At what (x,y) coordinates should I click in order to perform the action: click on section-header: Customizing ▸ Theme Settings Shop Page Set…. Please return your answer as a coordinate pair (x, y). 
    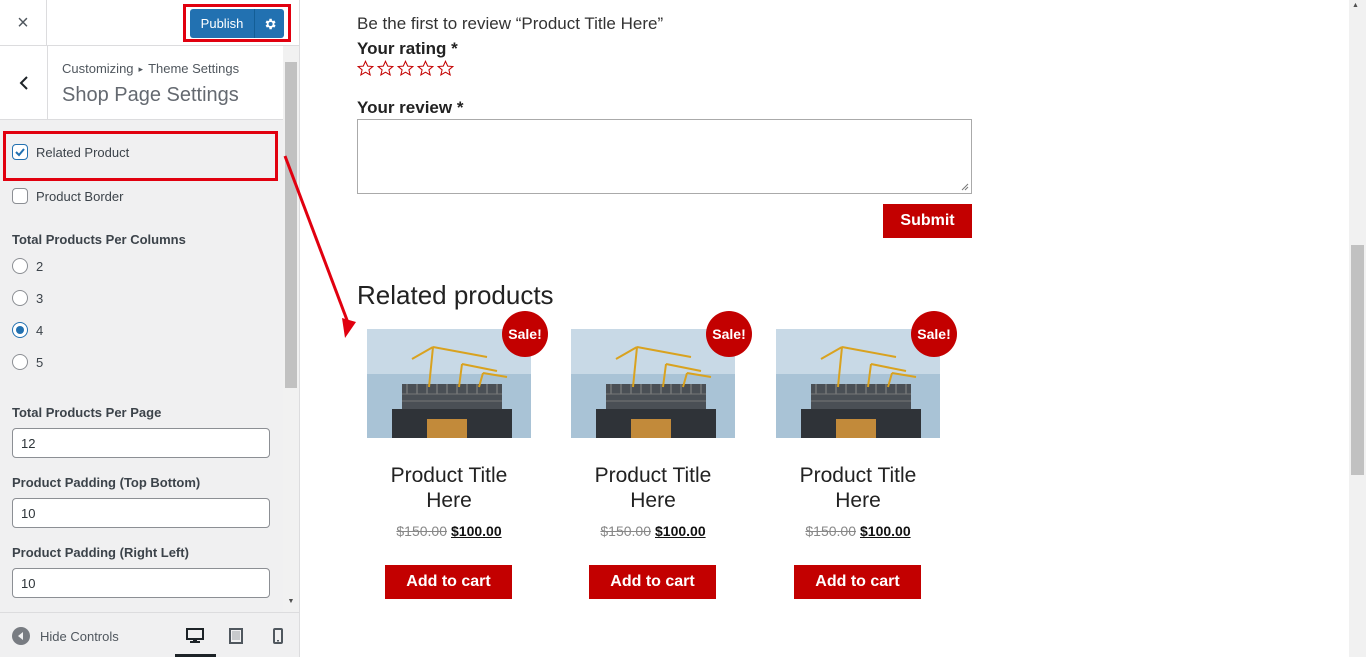
    Looking at the image, I should click on (141, 83).